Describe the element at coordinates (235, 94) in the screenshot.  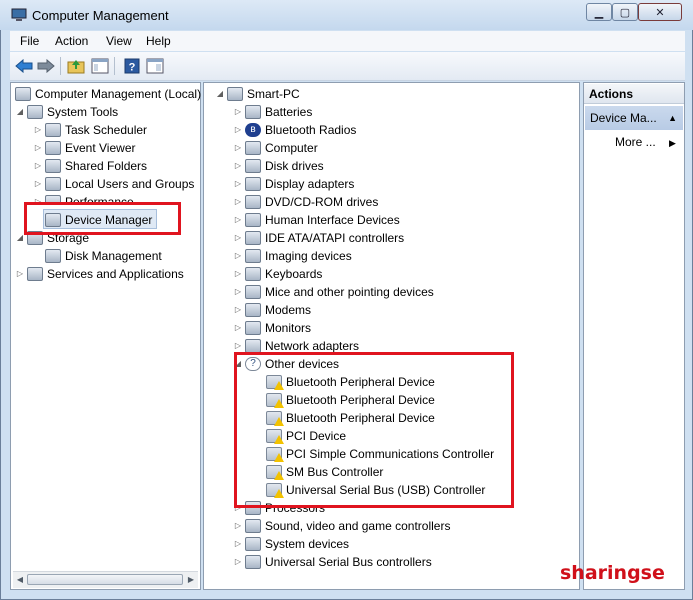
I see `computer-icon` at that location.